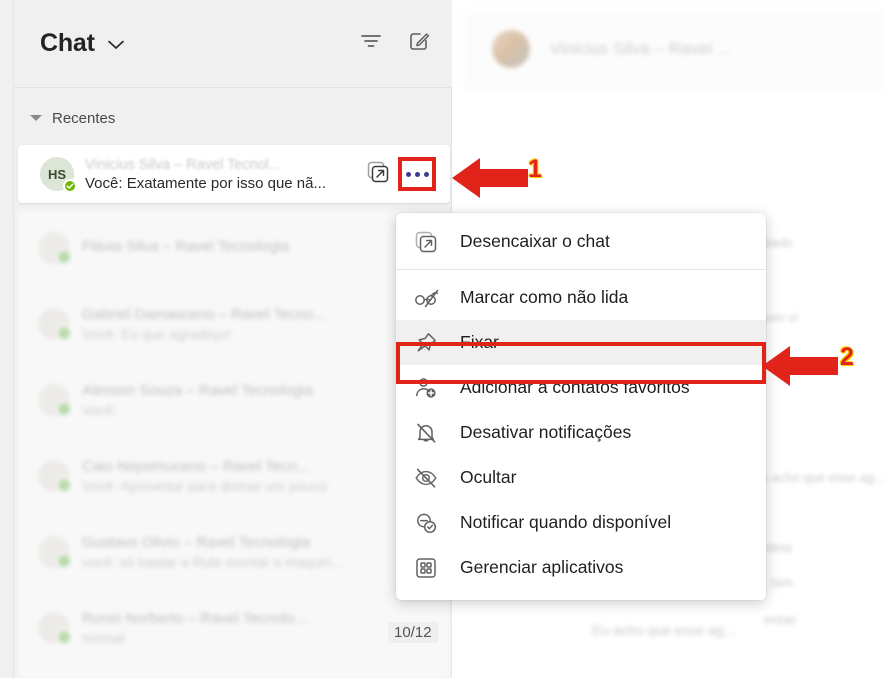  I want to click on header-actions, so click(395, 43).